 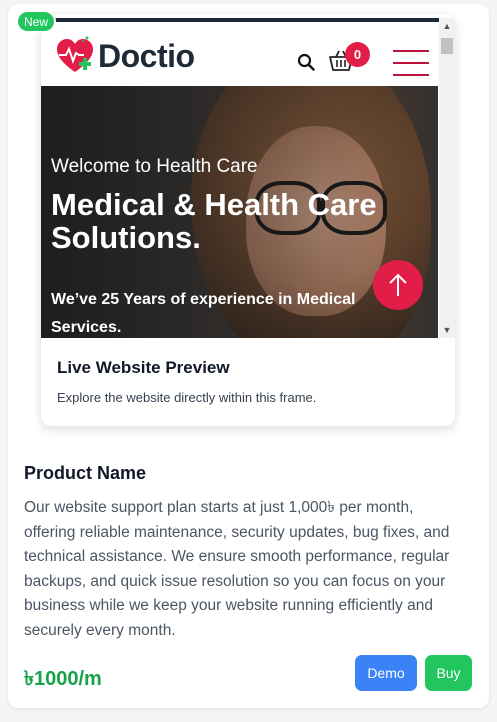 I want to click on preview-scrollbar: ▲ ▼, so click(x=447, y=178).